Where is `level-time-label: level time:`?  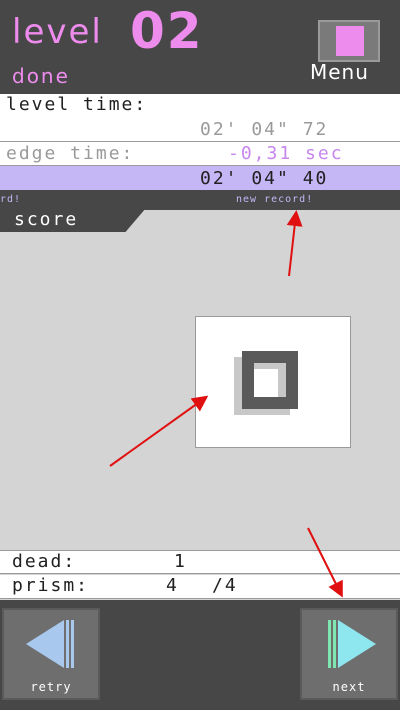 level-time-label: level time: is located at coordinates (77, 104).